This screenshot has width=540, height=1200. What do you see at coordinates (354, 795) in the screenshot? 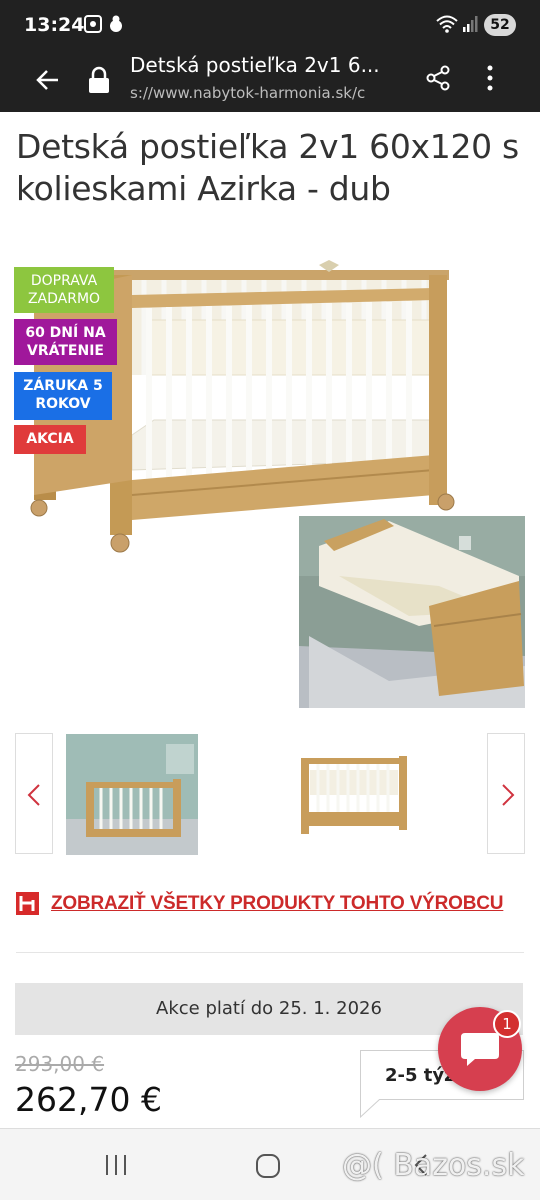
I see `thumbnail-crib` at bounding box center [354, 795].